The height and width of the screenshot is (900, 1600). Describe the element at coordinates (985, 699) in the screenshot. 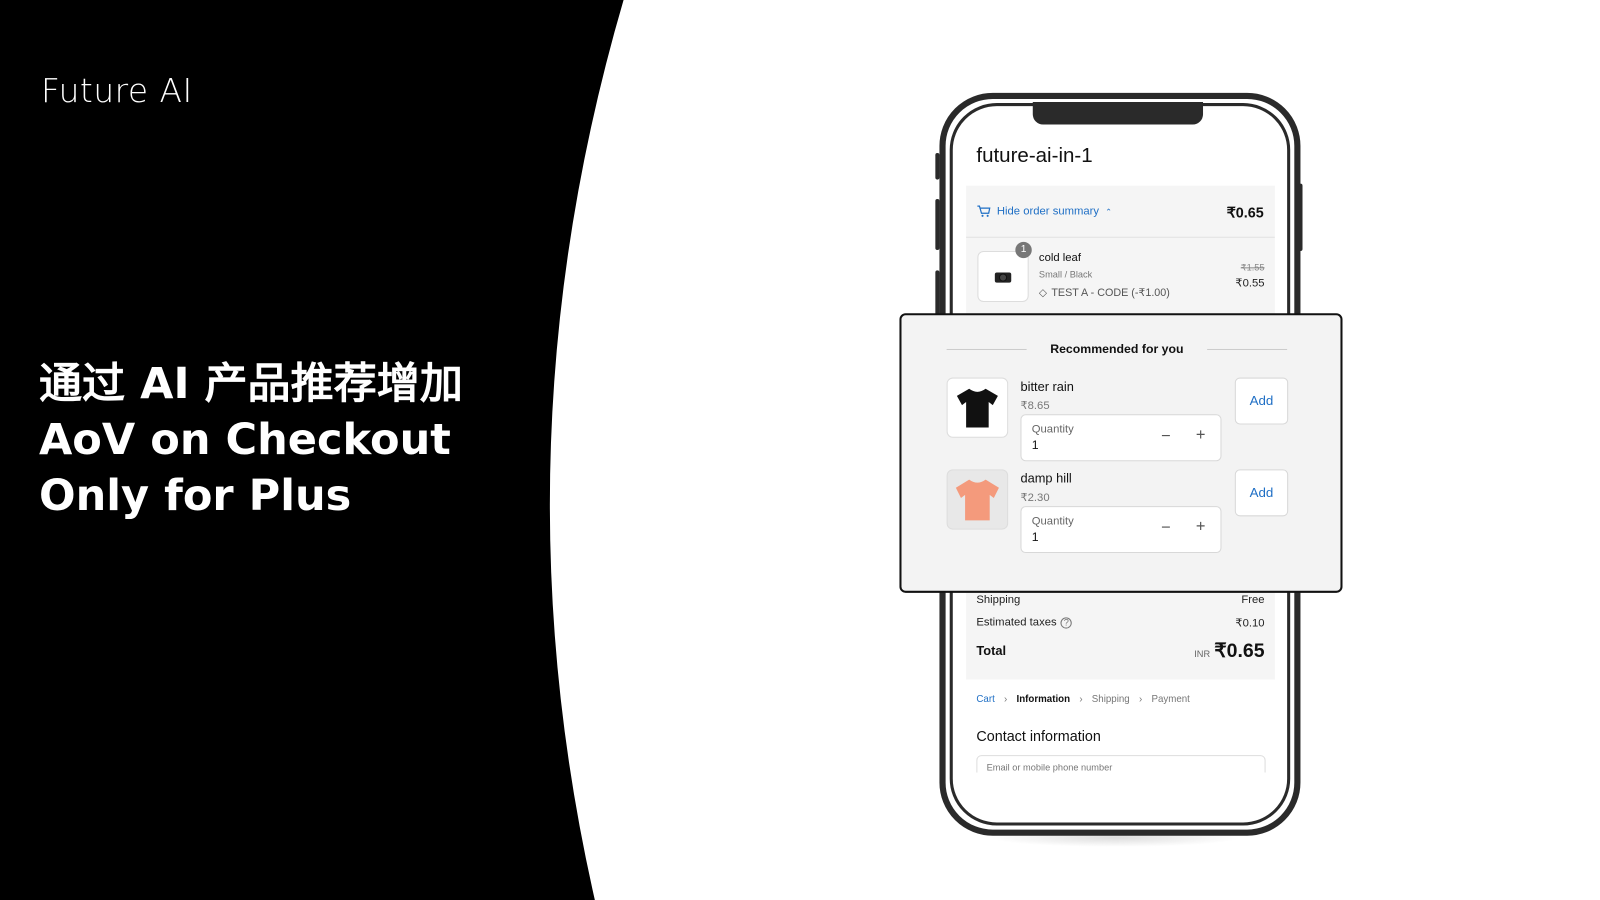

I see `breadcrumb-cart: Cart` at that location.